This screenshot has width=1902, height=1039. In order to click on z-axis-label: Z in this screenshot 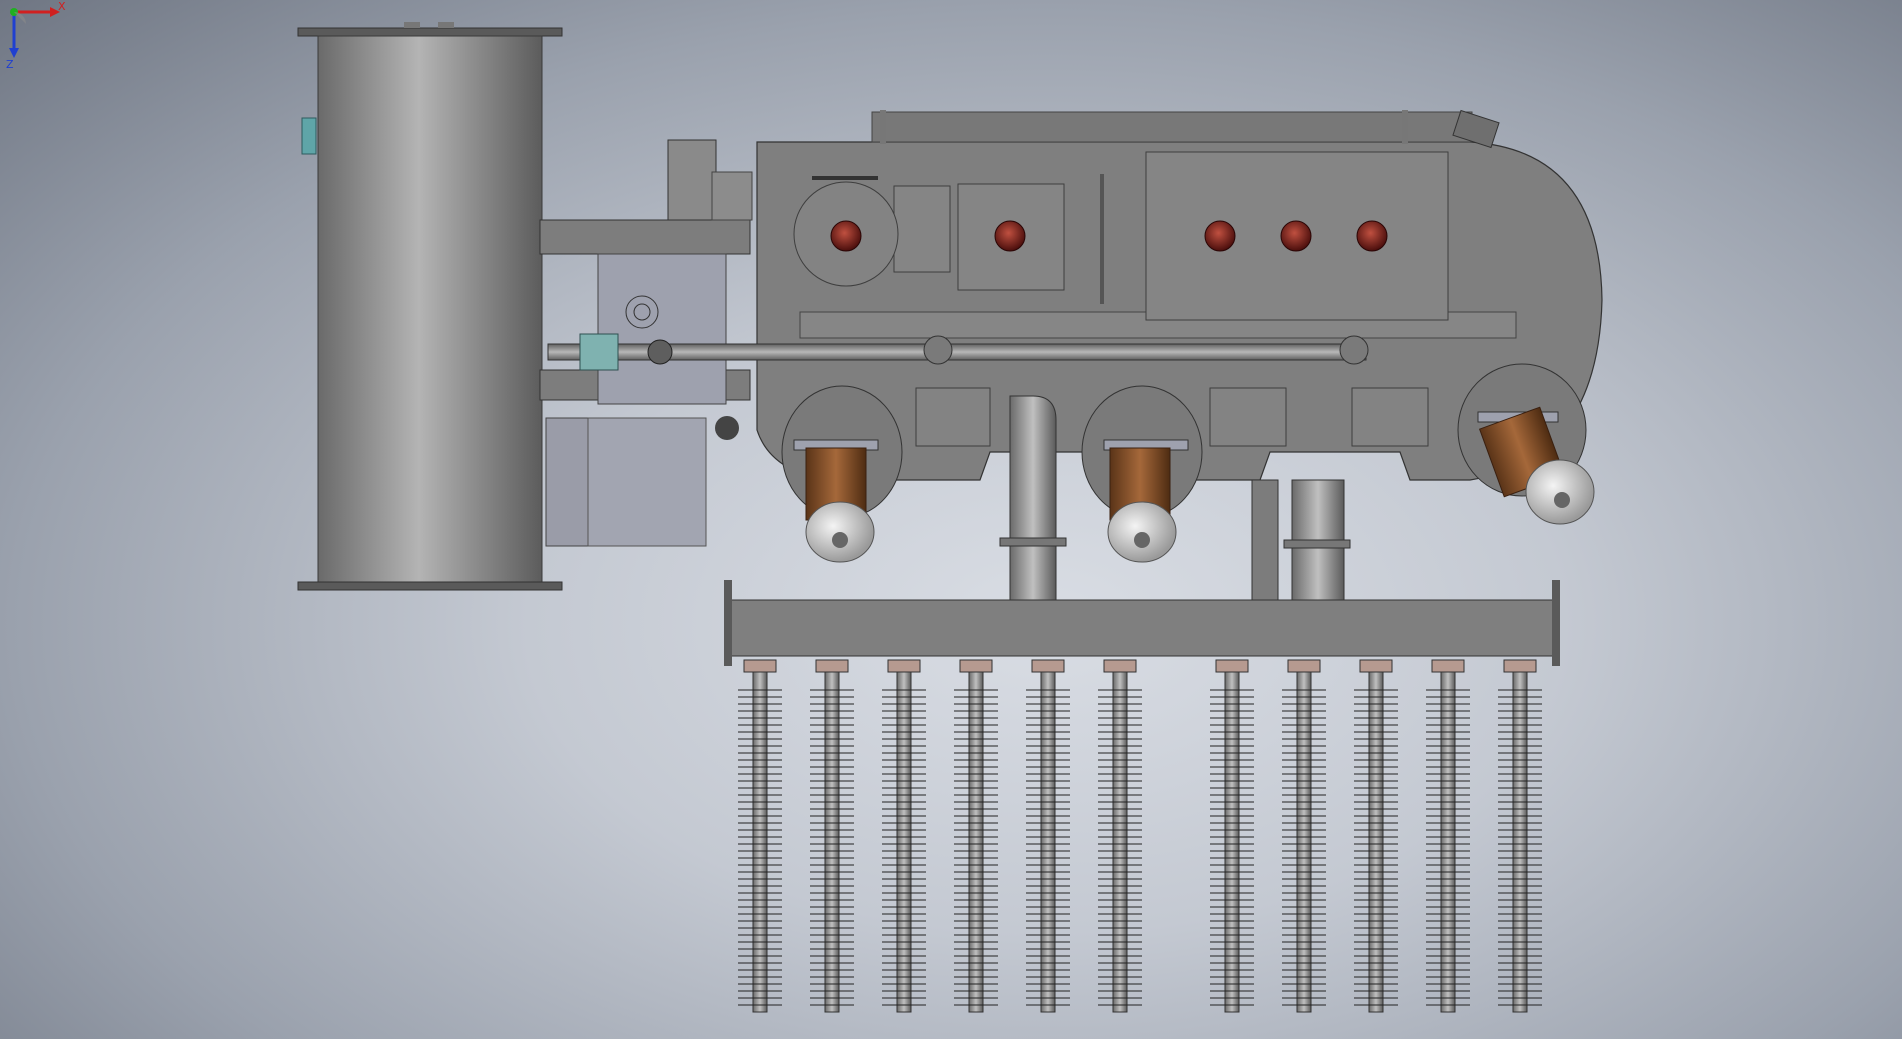, I will do `click(10, 64)`.